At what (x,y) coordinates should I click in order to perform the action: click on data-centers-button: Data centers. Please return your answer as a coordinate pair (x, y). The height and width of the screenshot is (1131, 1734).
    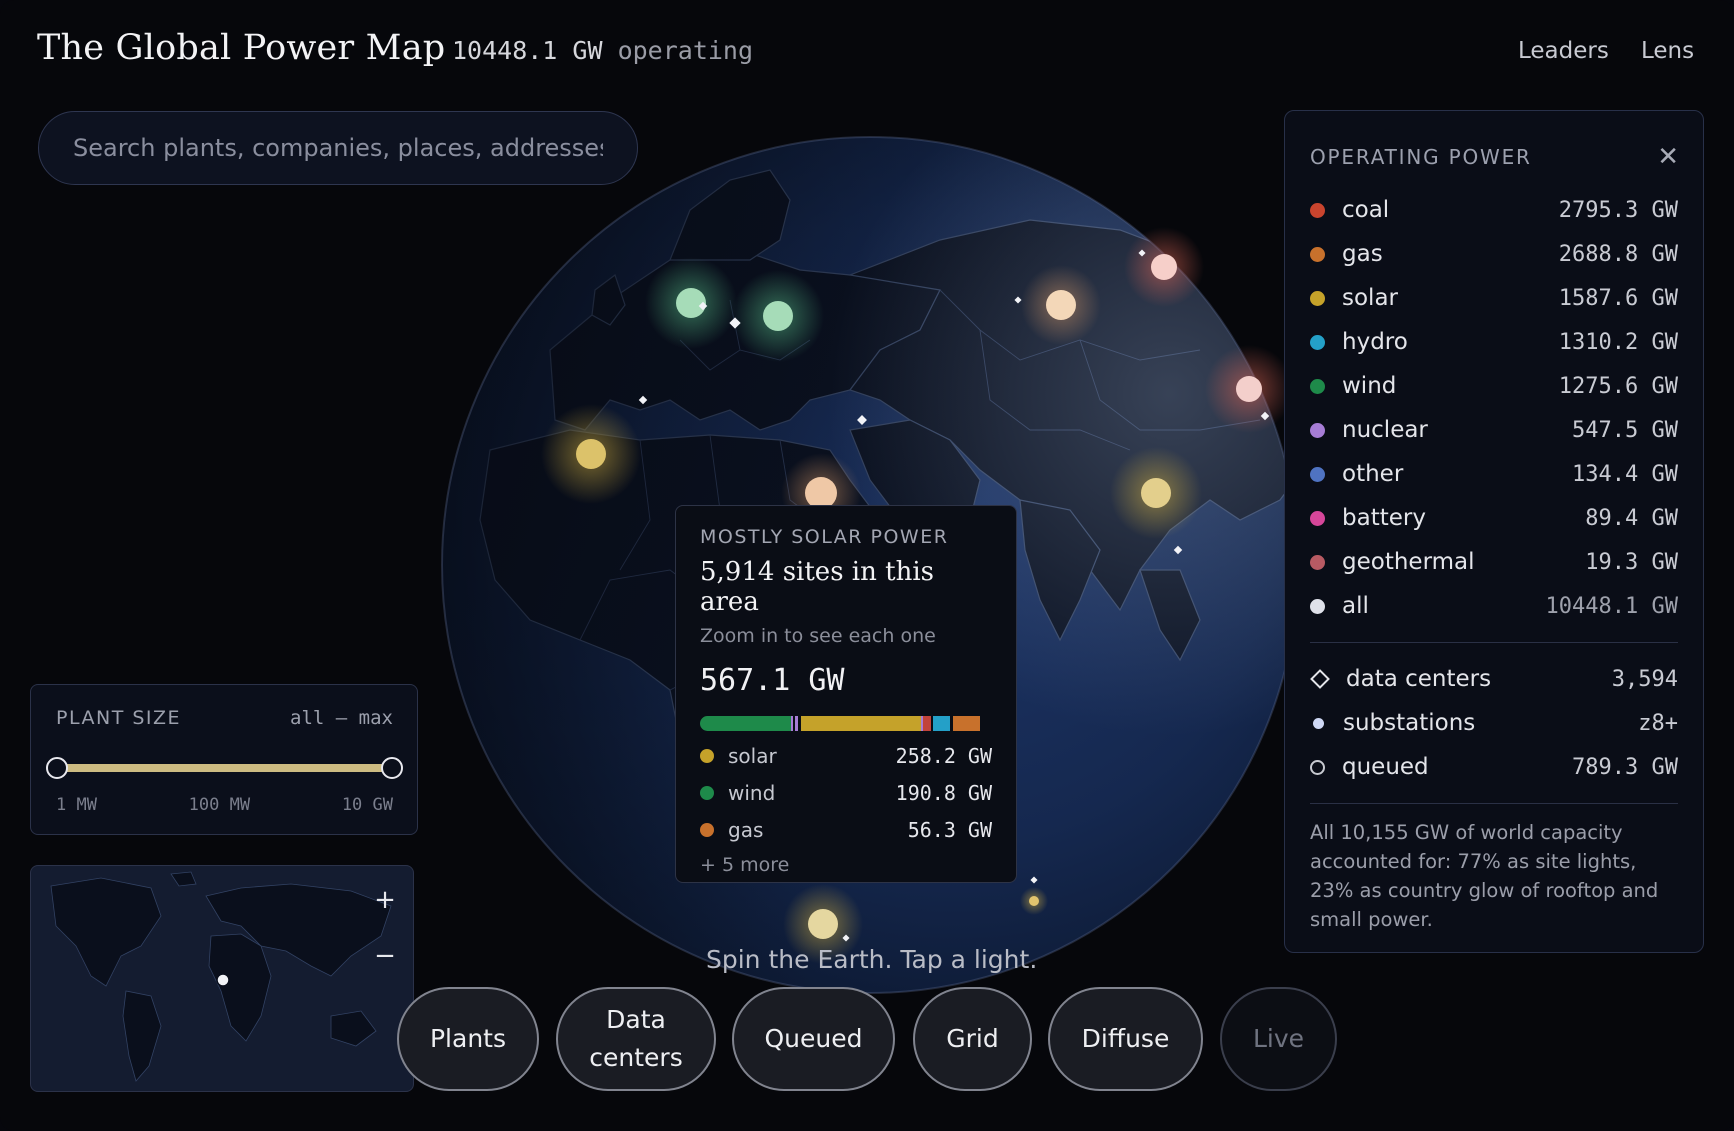
    Looking at the image, I should click on (636, 1039).